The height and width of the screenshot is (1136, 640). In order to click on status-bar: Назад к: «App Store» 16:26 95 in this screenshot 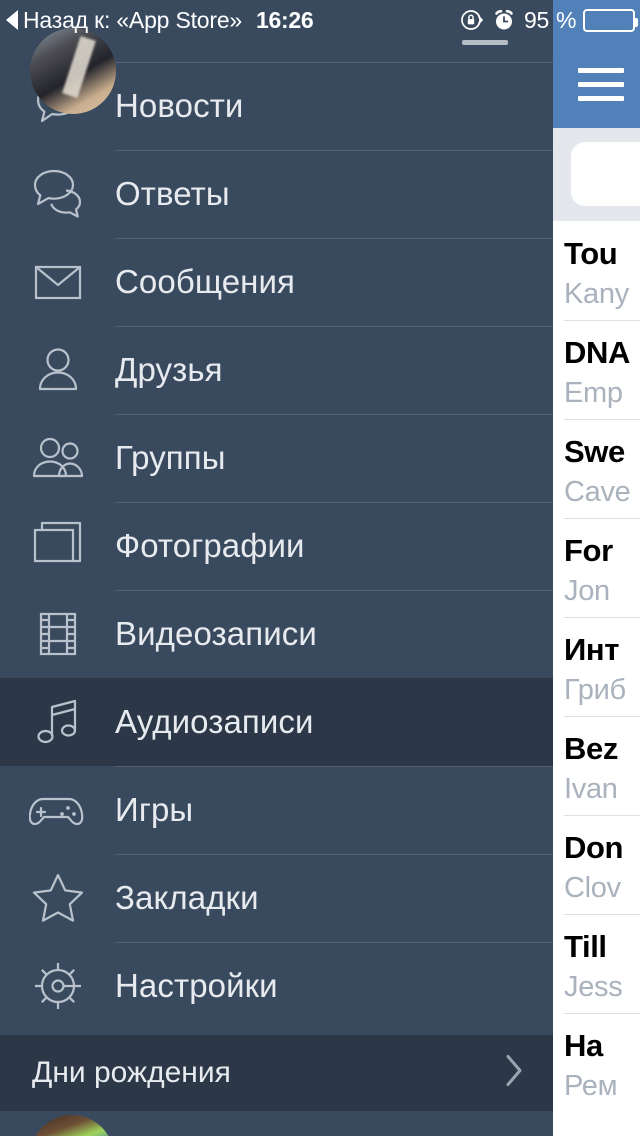, I will do `click(276, 20)`.